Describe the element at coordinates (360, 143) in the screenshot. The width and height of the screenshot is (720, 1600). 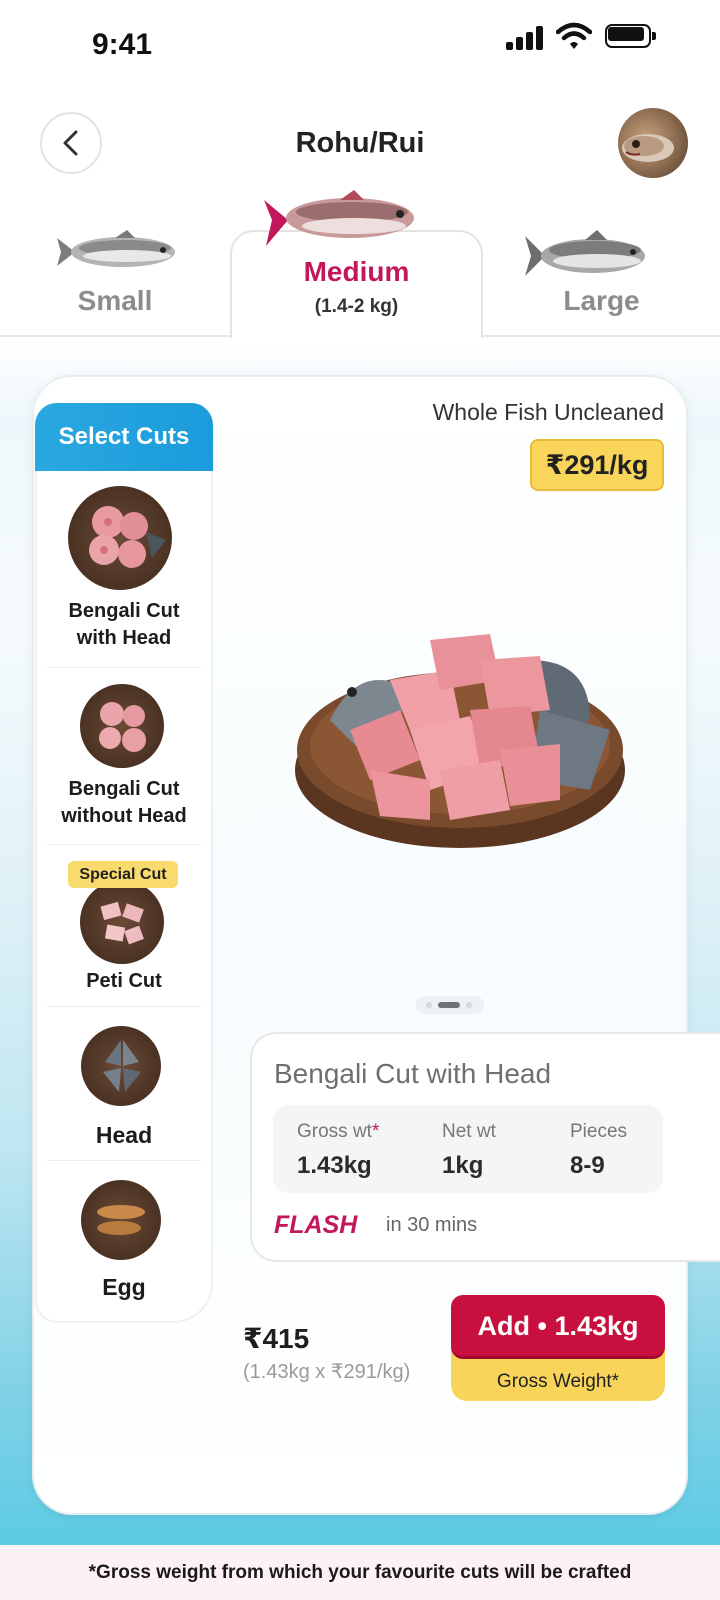
I see `page-title: Rohu/Rui` at that location.